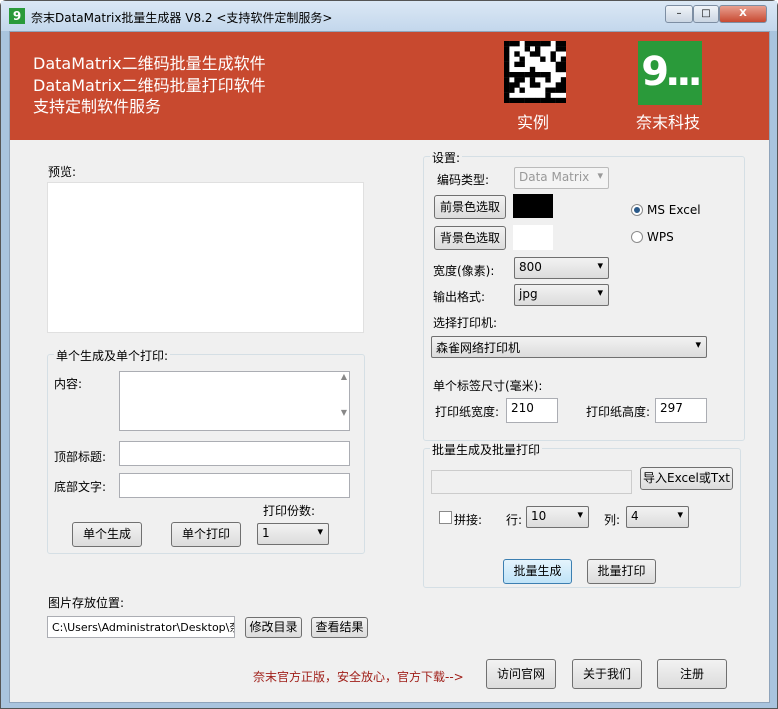  I want to click on preview-area, so click(205, 257).